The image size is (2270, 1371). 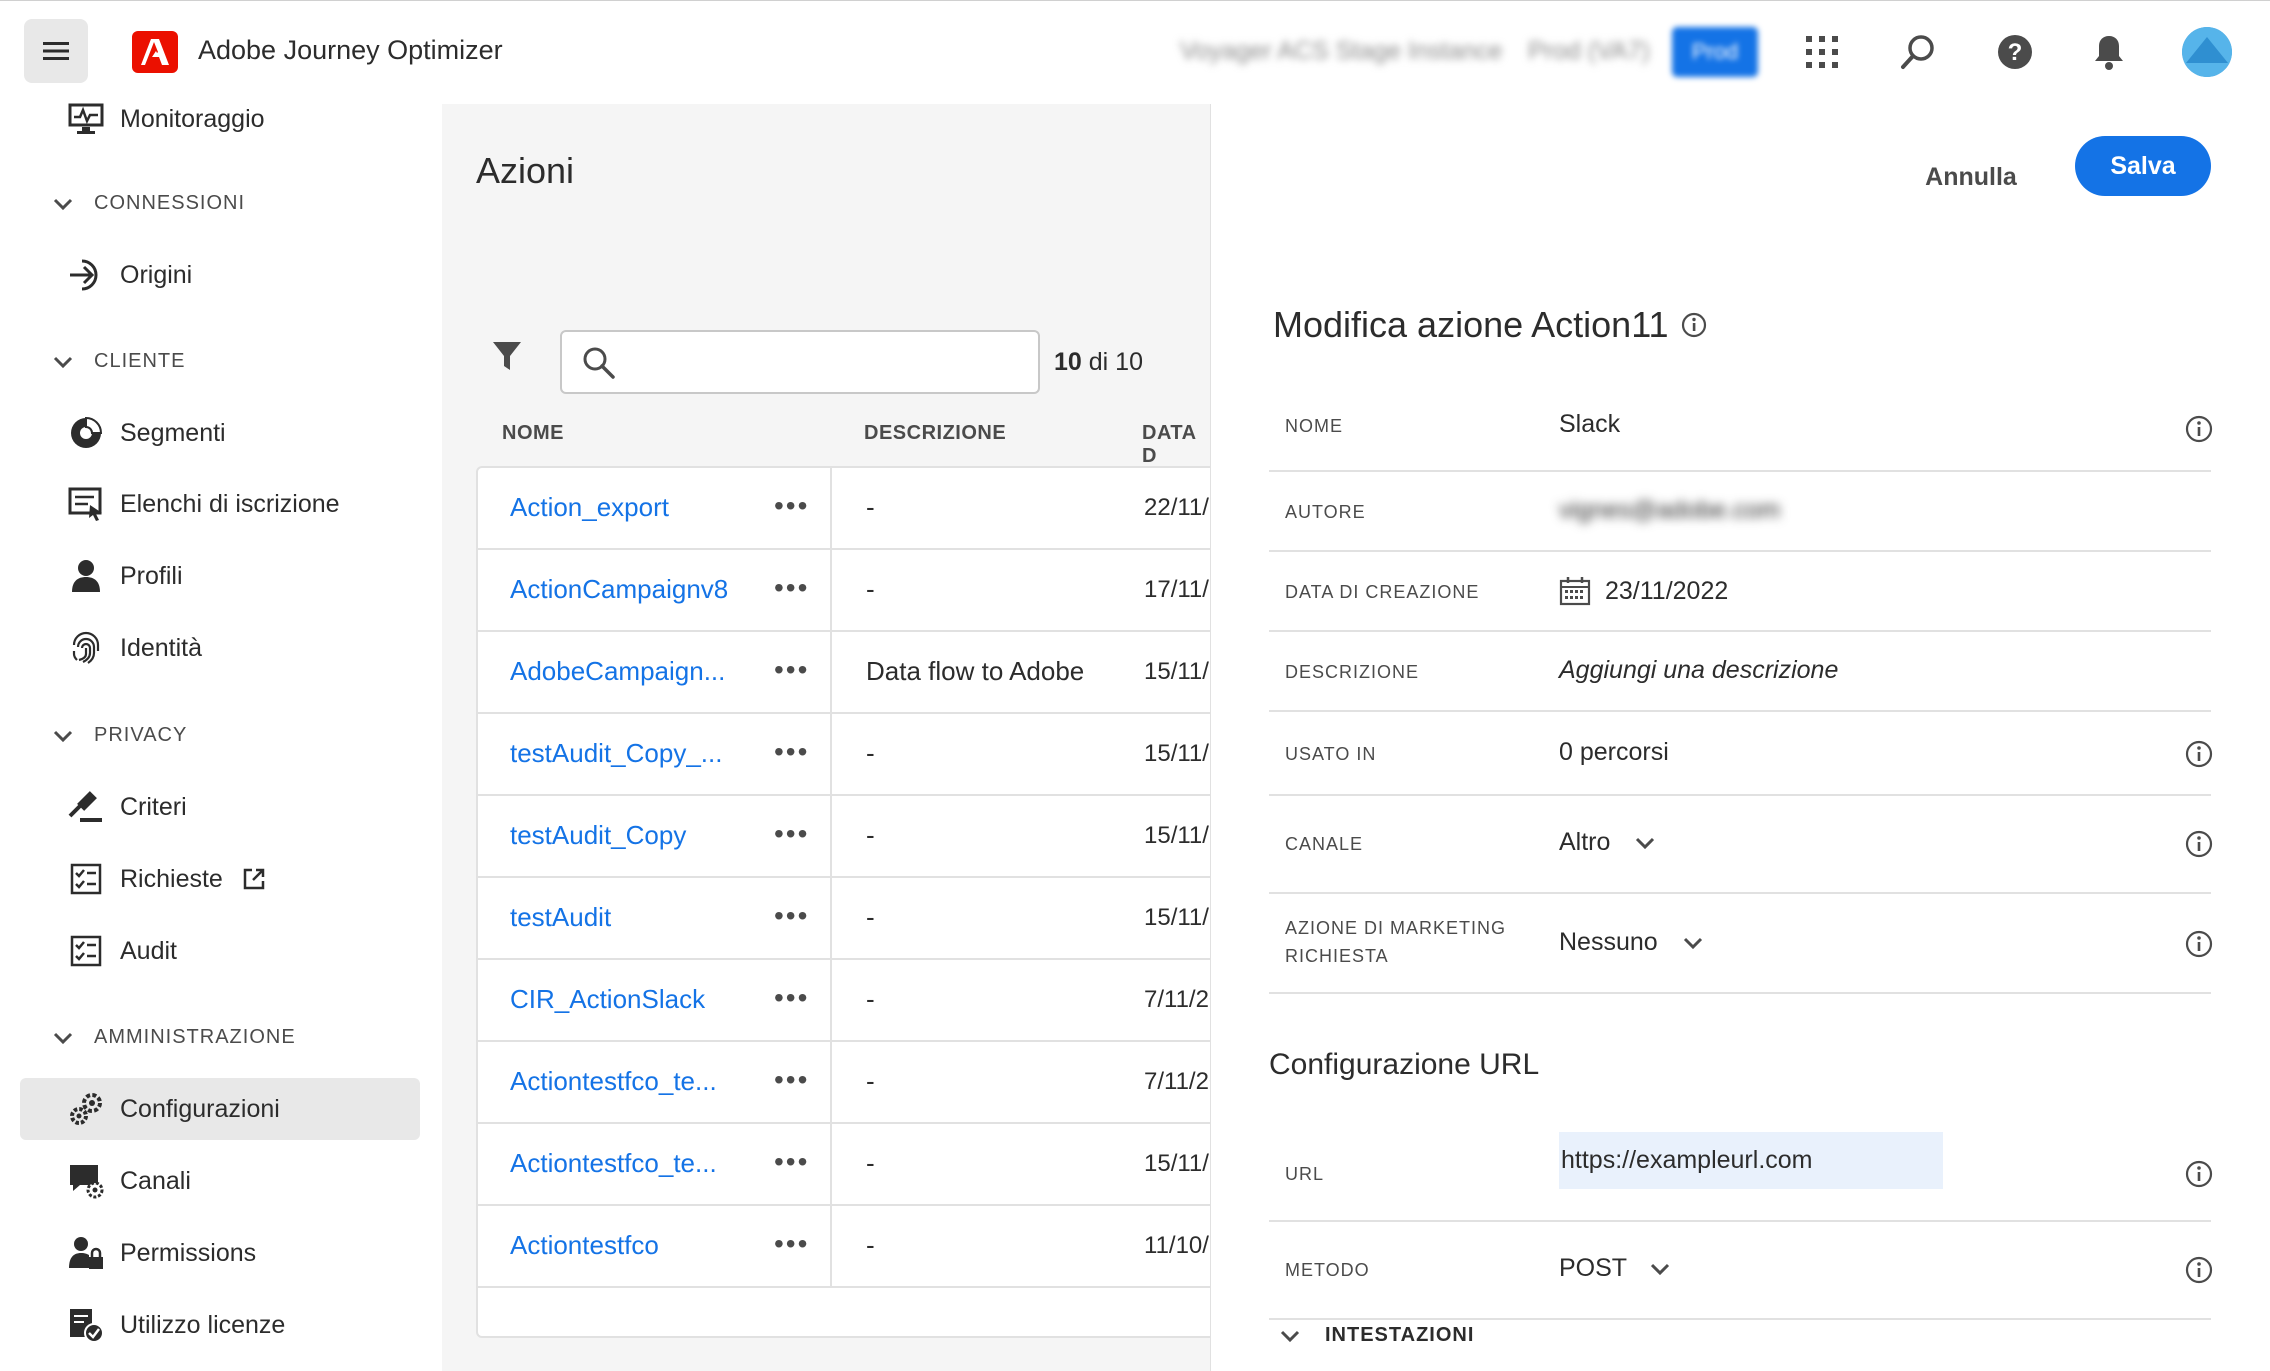 What do you see at coordinates (856, 1247) in the screenshot?
I see `table-row: Actiontestfco ••• -11/10/2` at bounding box center [856, 1247].